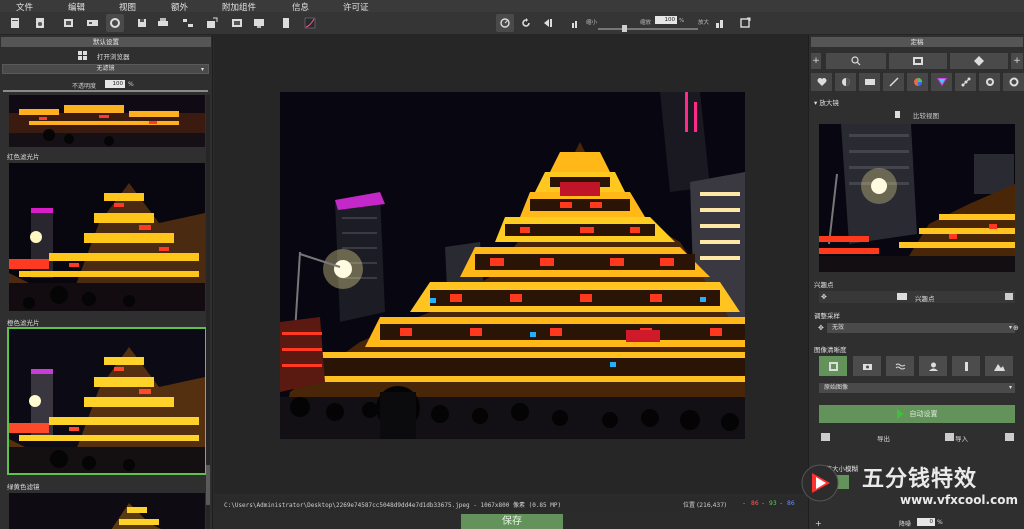 The image size is (1024, 529). I want to click on resample-help-icon: ⊕, so click(1016, 328).